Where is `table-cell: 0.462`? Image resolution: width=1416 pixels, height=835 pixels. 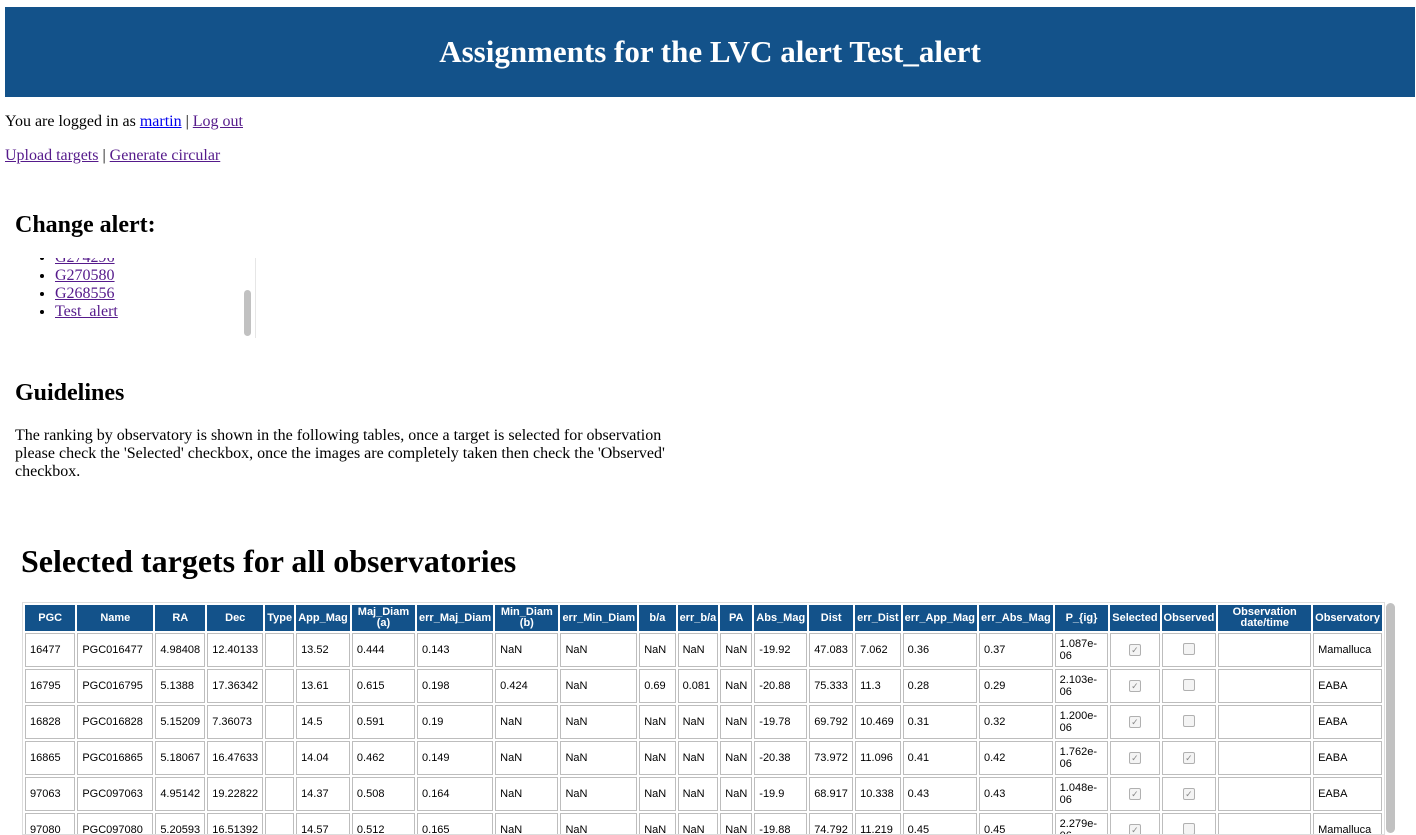
table-cell: 0.462 is located at coordinates (383, 758).